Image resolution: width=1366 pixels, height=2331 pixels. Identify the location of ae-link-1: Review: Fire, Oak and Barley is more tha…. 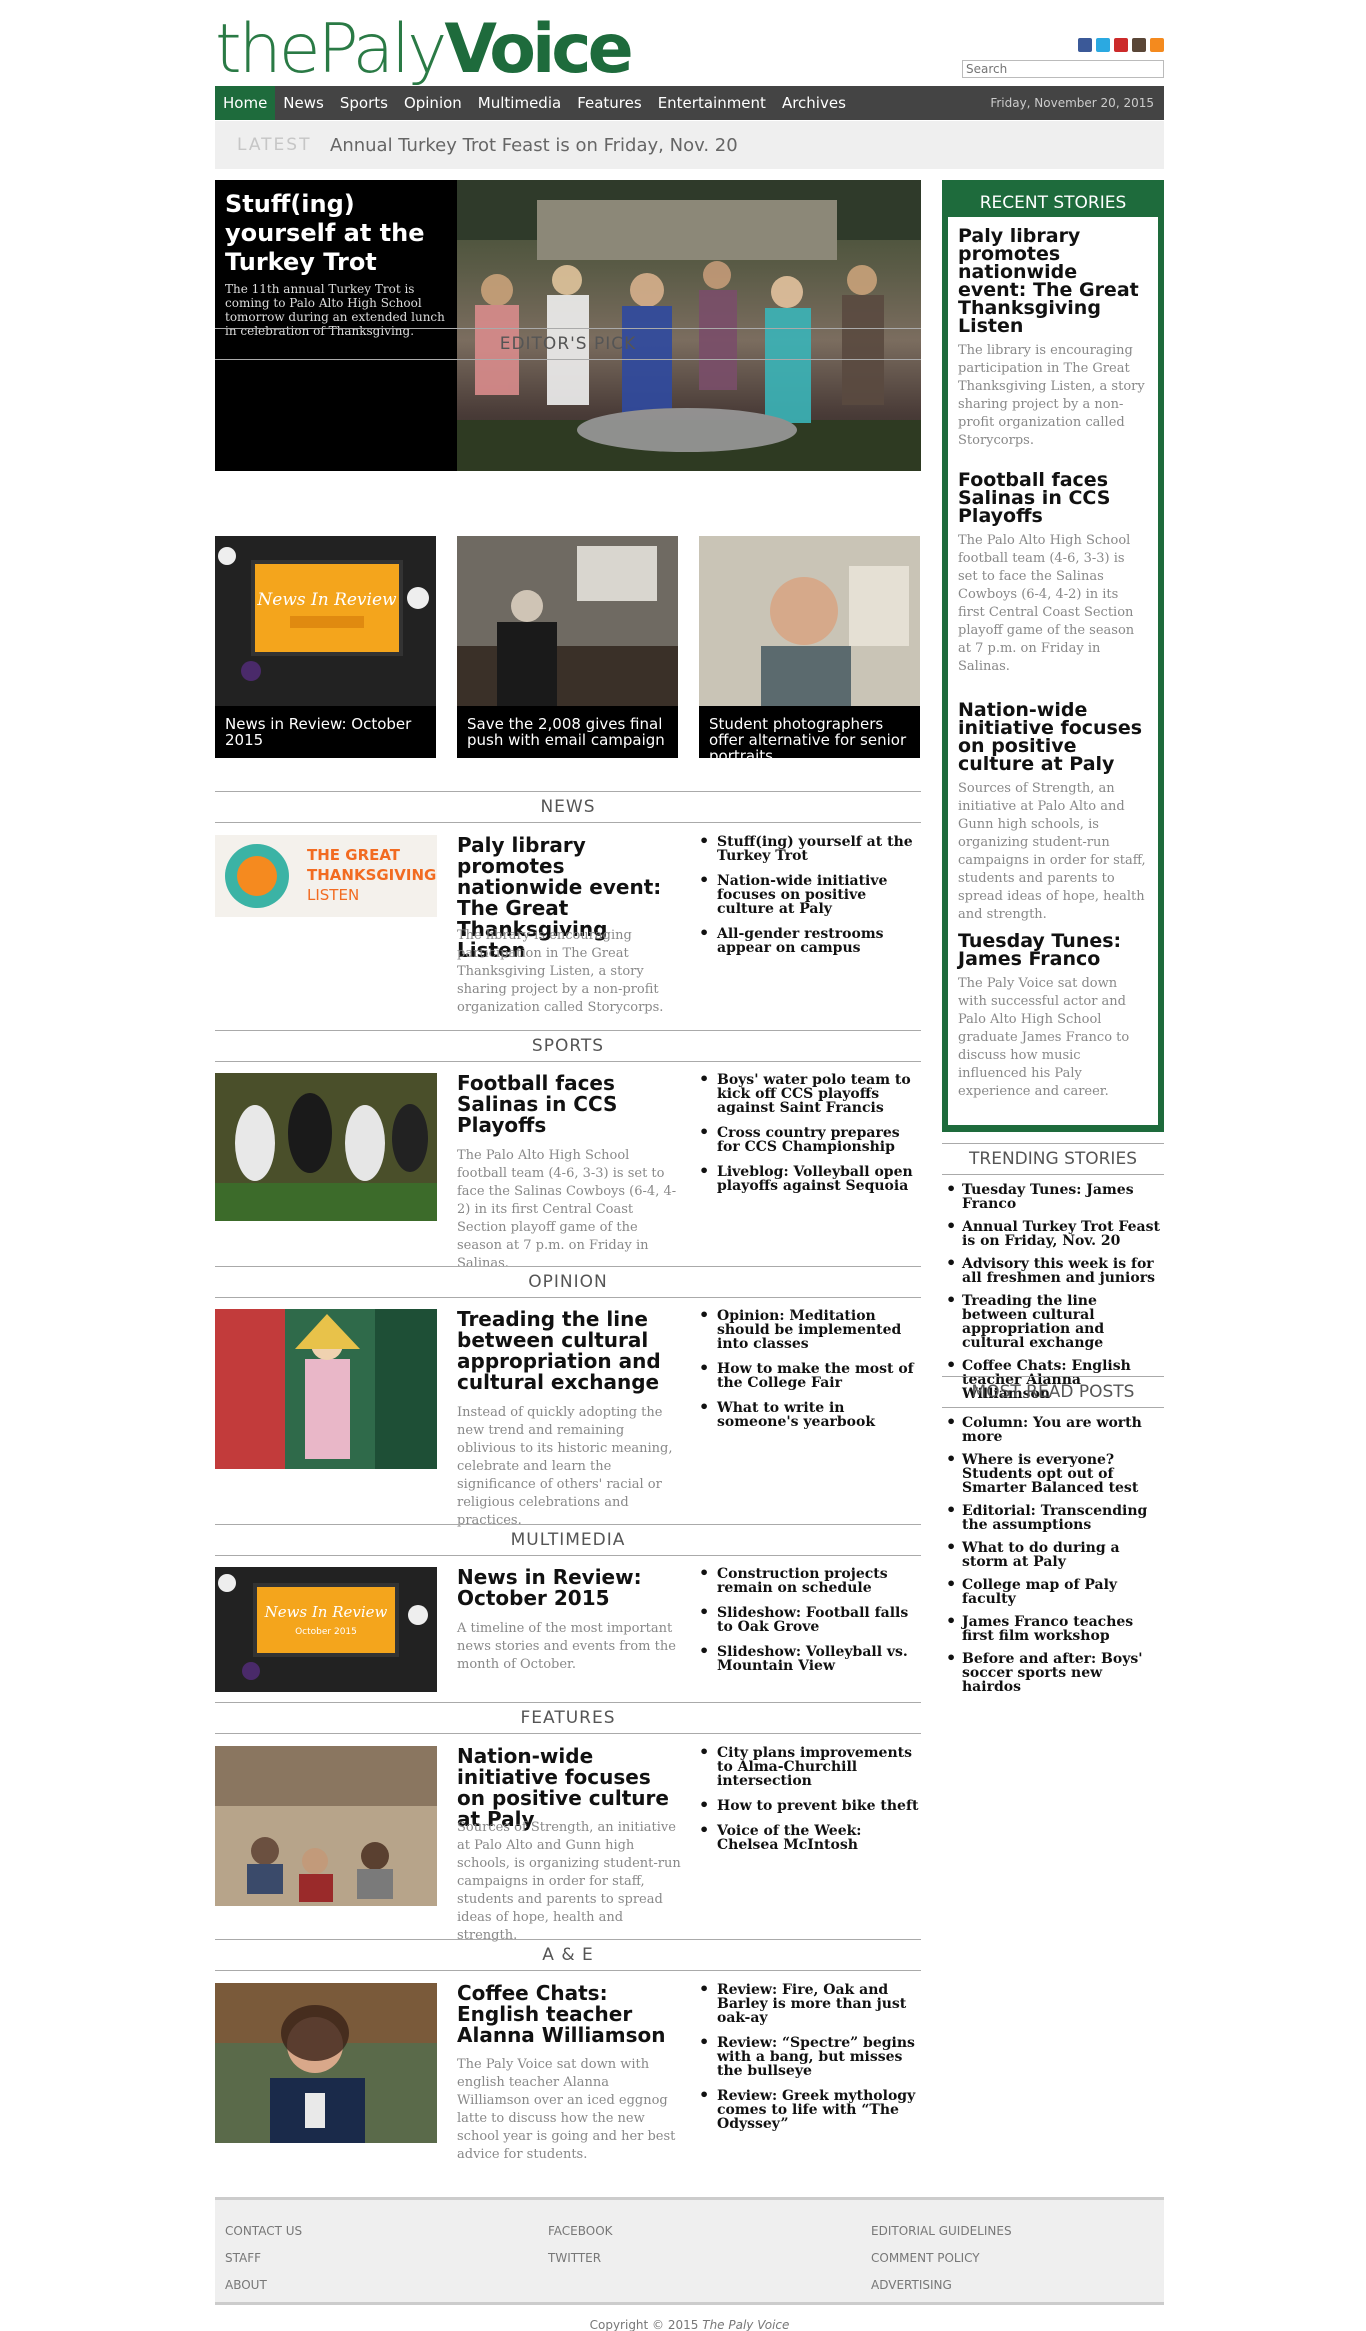
(809, 2003).